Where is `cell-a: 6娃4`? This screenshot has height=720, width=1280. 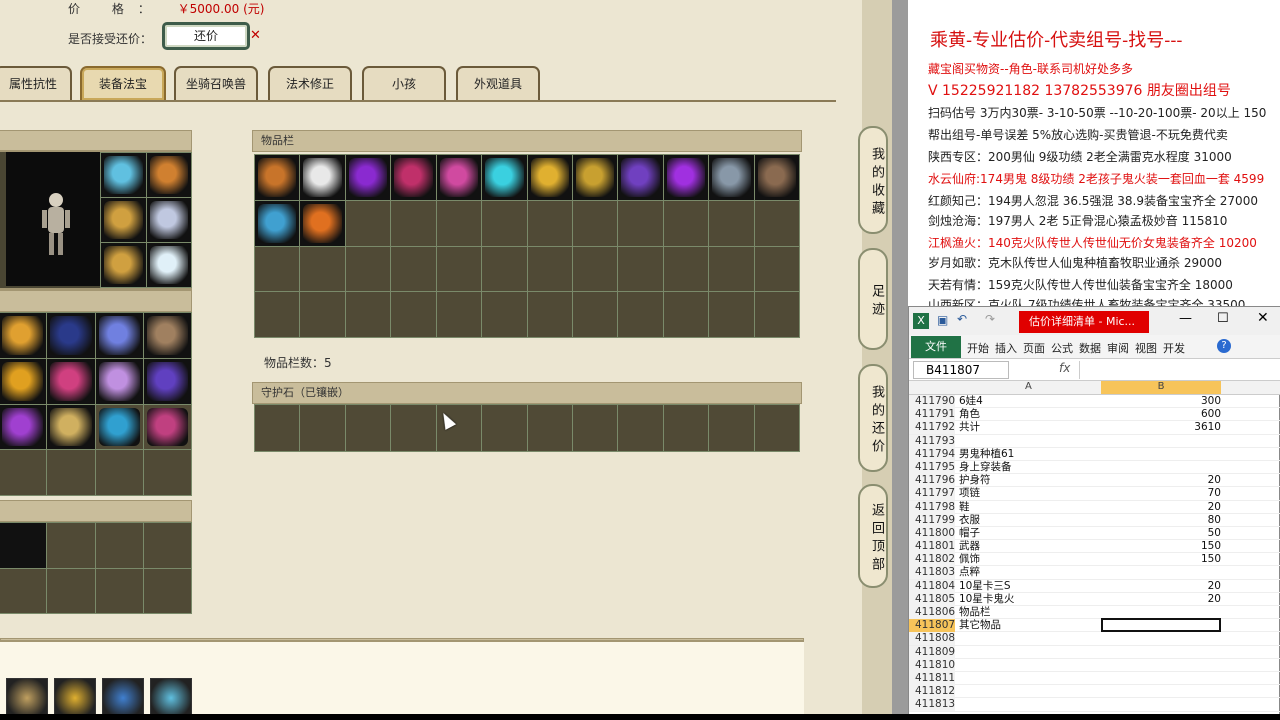 cell-a: 6娃4 is located at coordinates (971, 401).